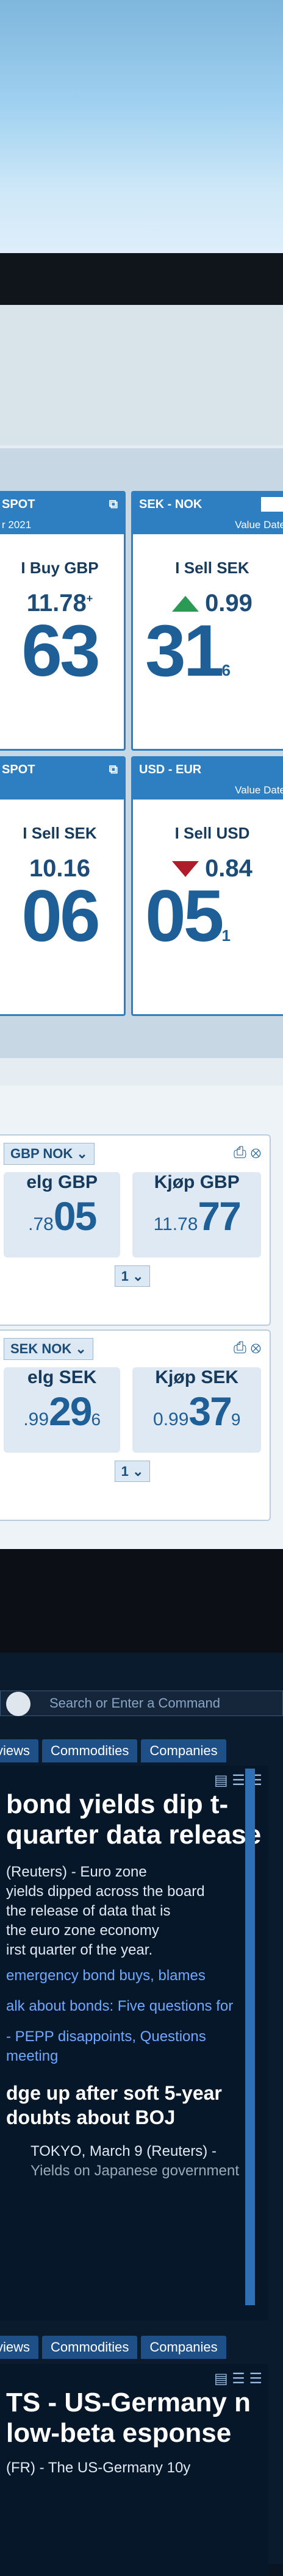 This screenshot has width=283, height=2576. I want to click on tile-pair: SEK - NOK, so click(170, 504).